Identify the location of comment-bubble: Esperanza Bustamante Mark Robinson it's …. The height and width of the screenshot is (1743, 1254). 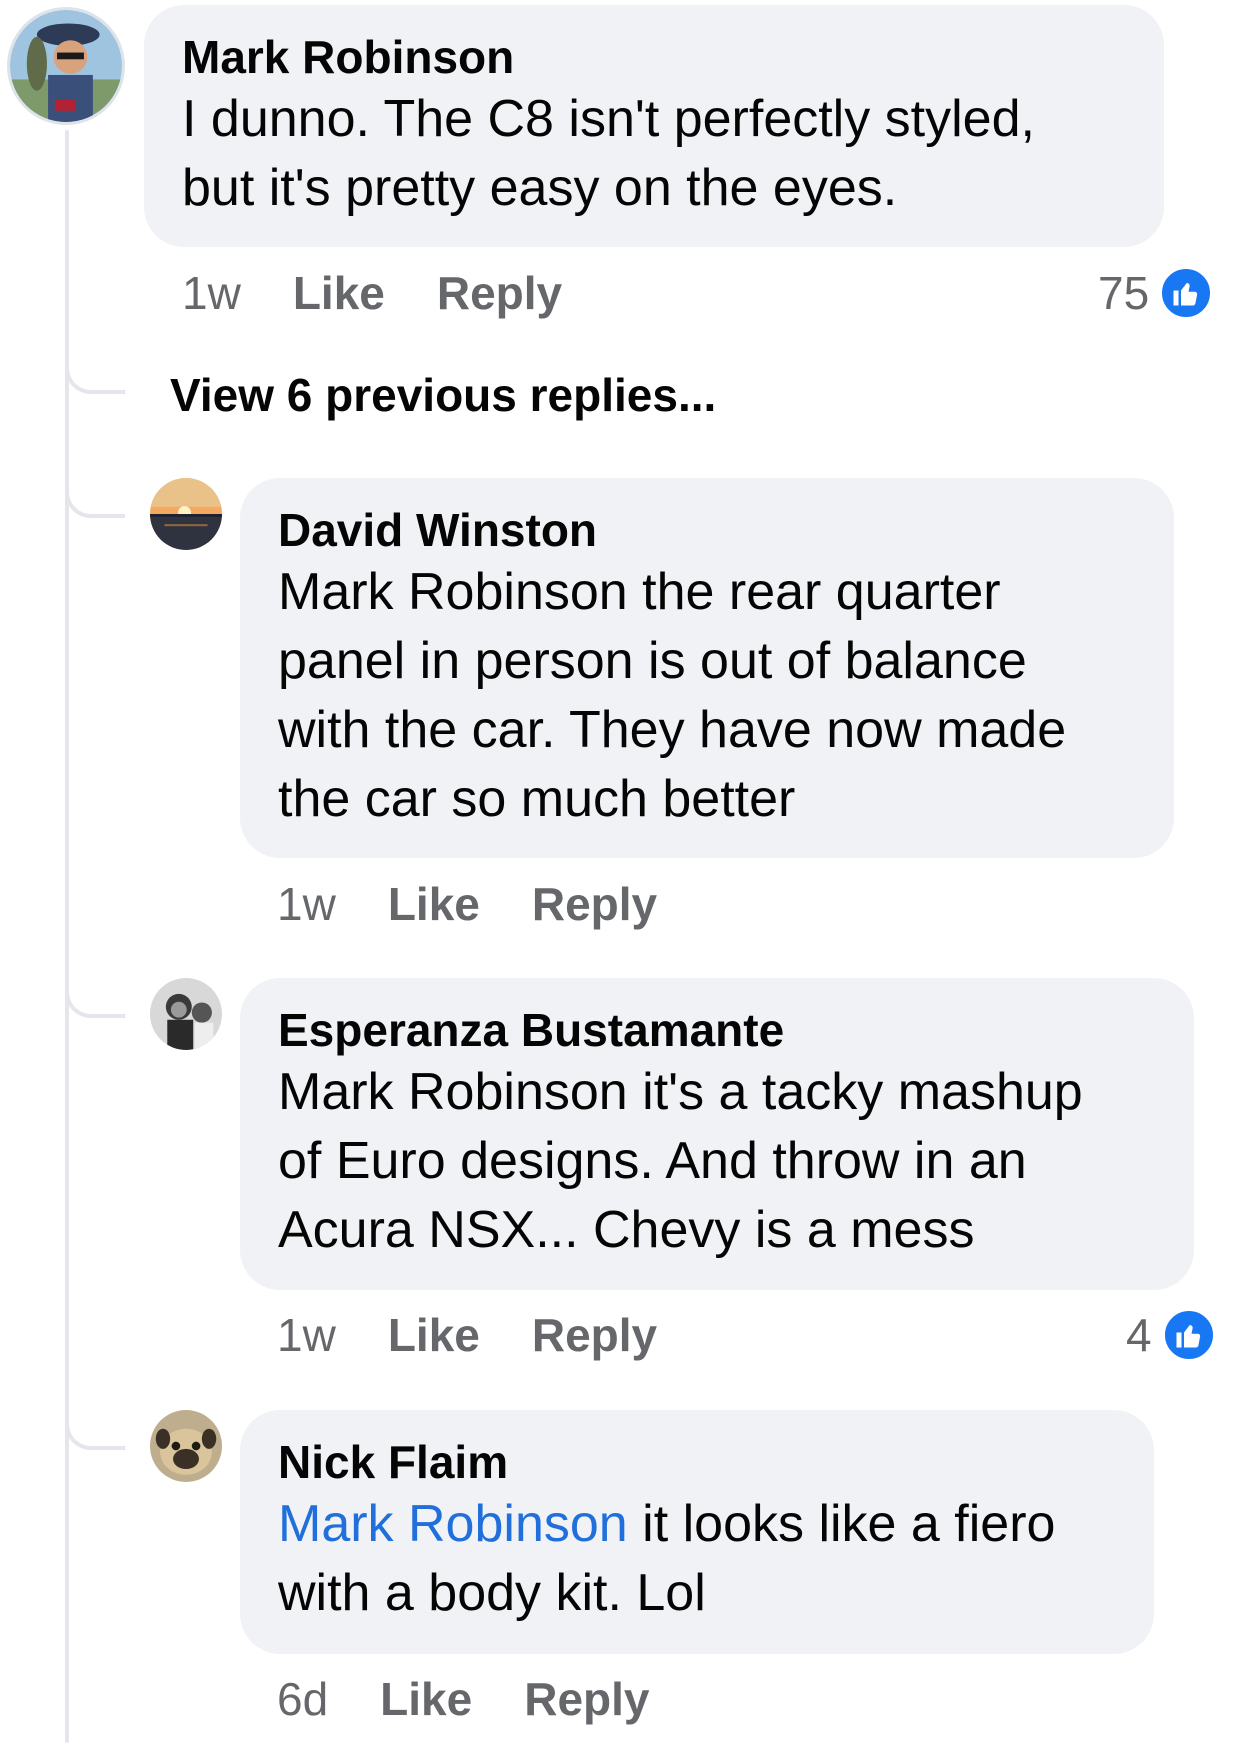
(717, 1134).